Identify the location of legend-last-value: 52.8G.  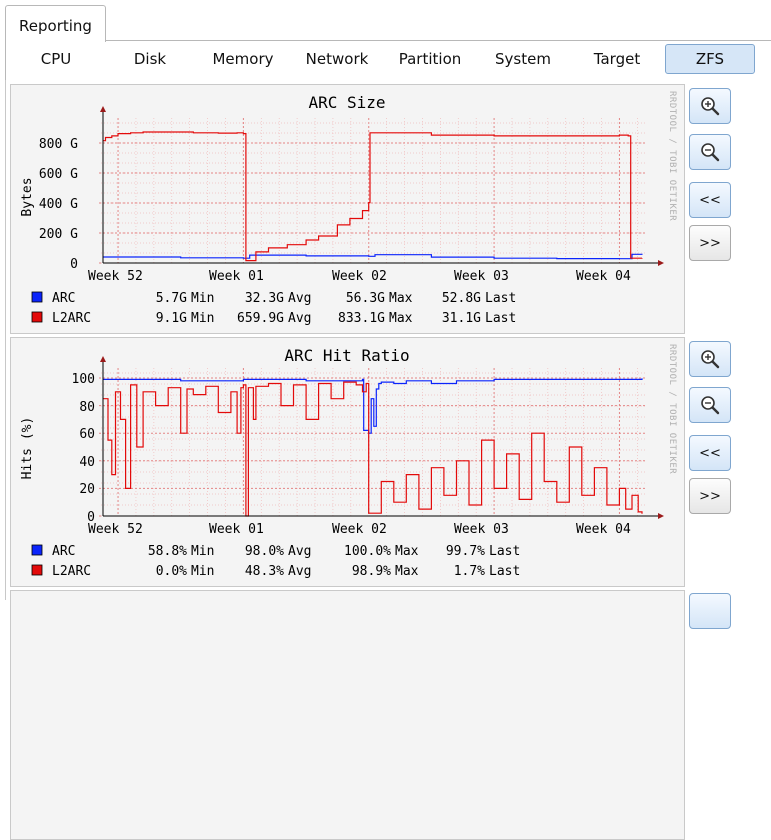
(461, 298).